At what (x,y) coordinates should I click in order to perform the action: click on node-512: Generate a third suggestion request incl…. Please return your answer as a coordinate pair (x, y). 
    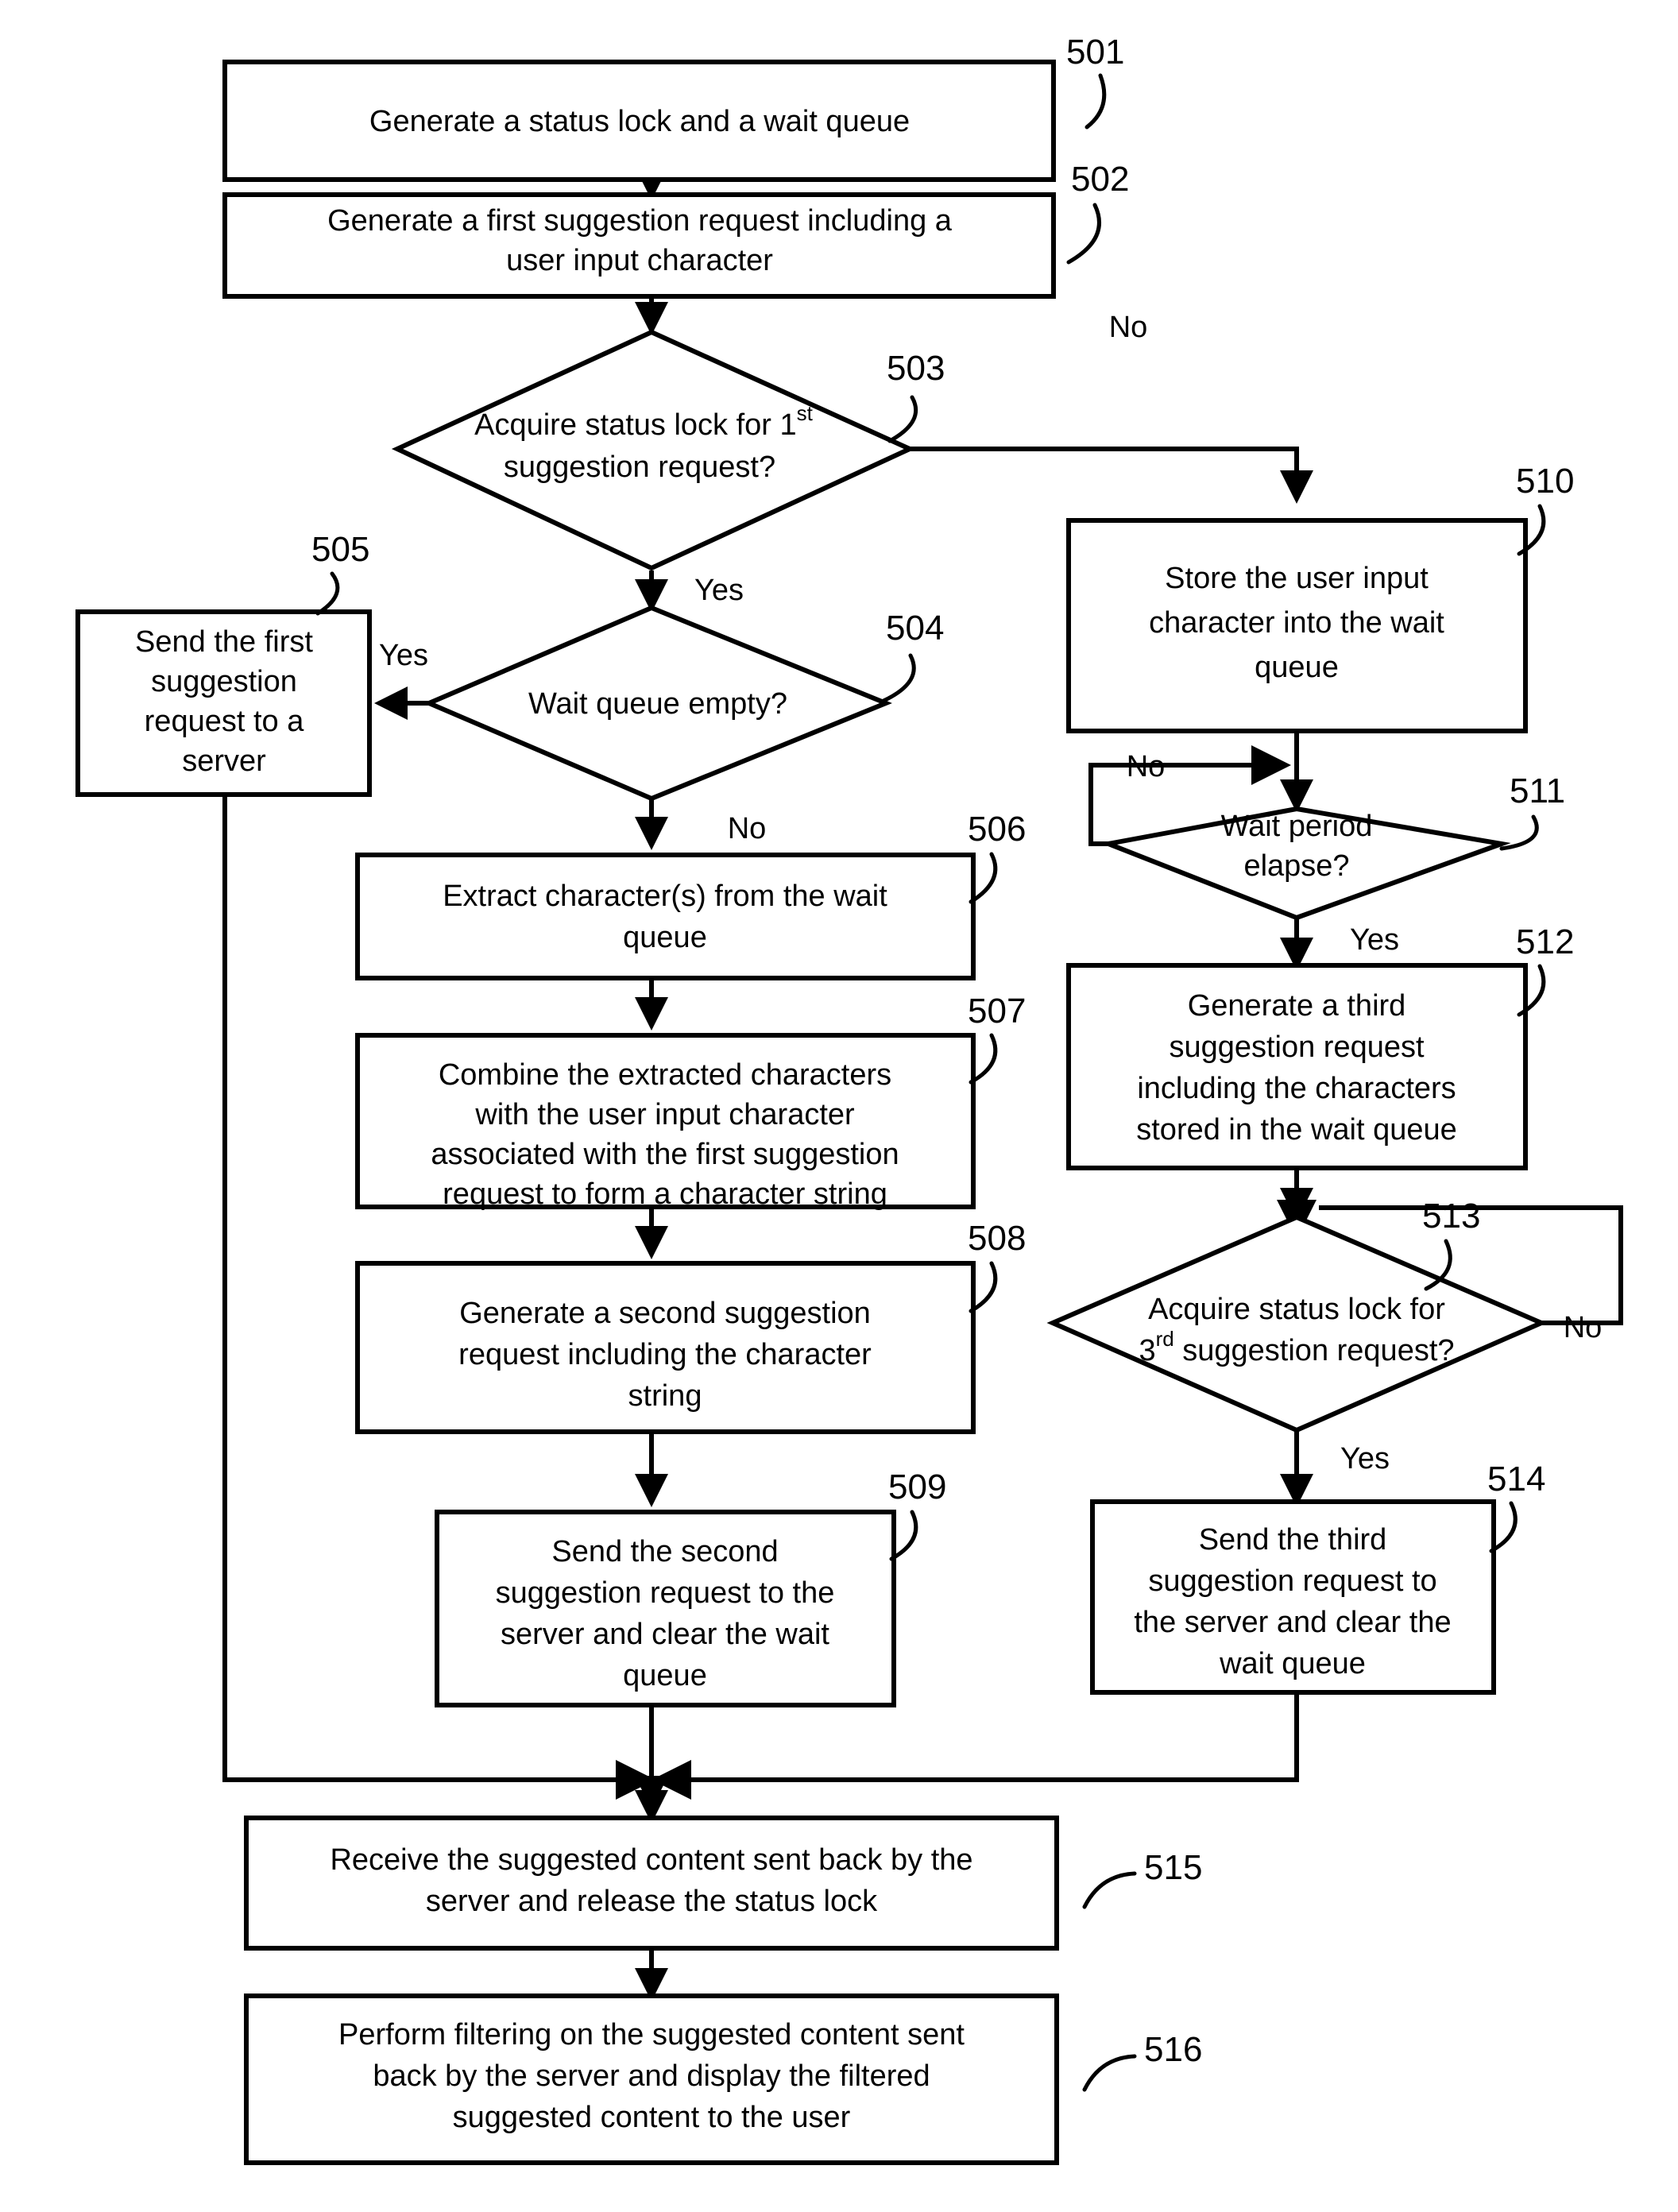
    Looking at the image, I should click on (1297, 1066).